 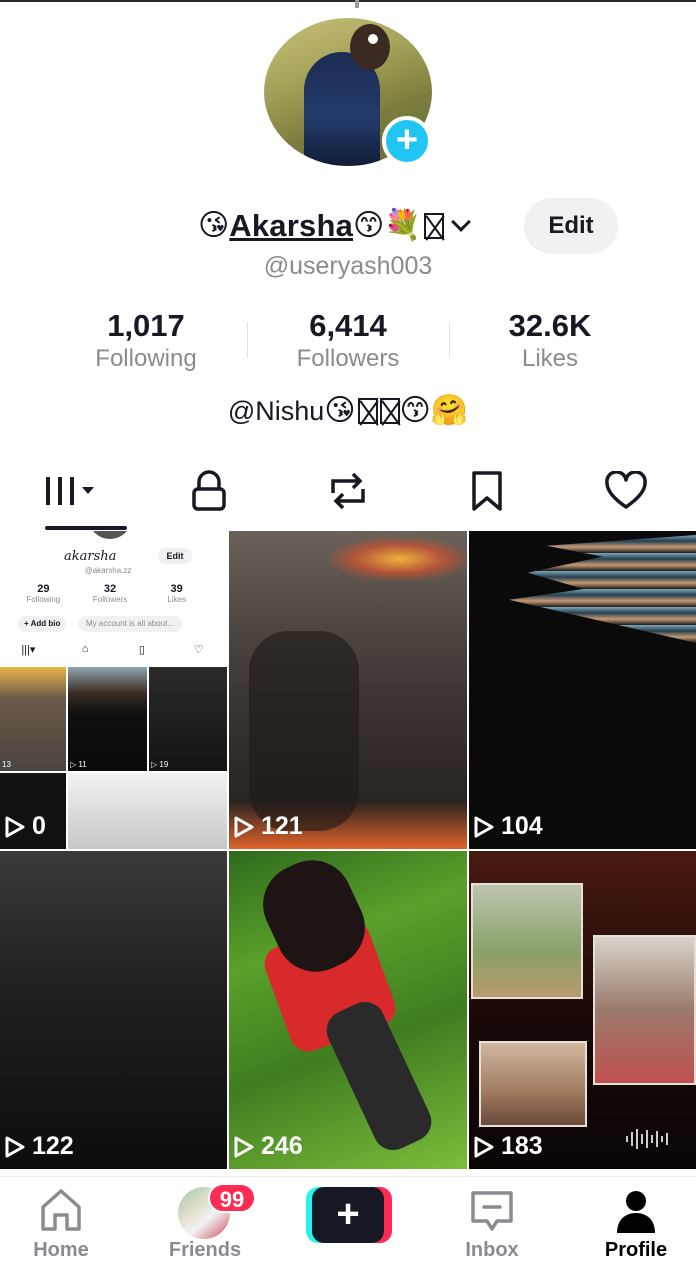 What do you see at coordinates (636, 1212) in the screenshot?
I see `profile-icon` at bounding box center [636, 1212].